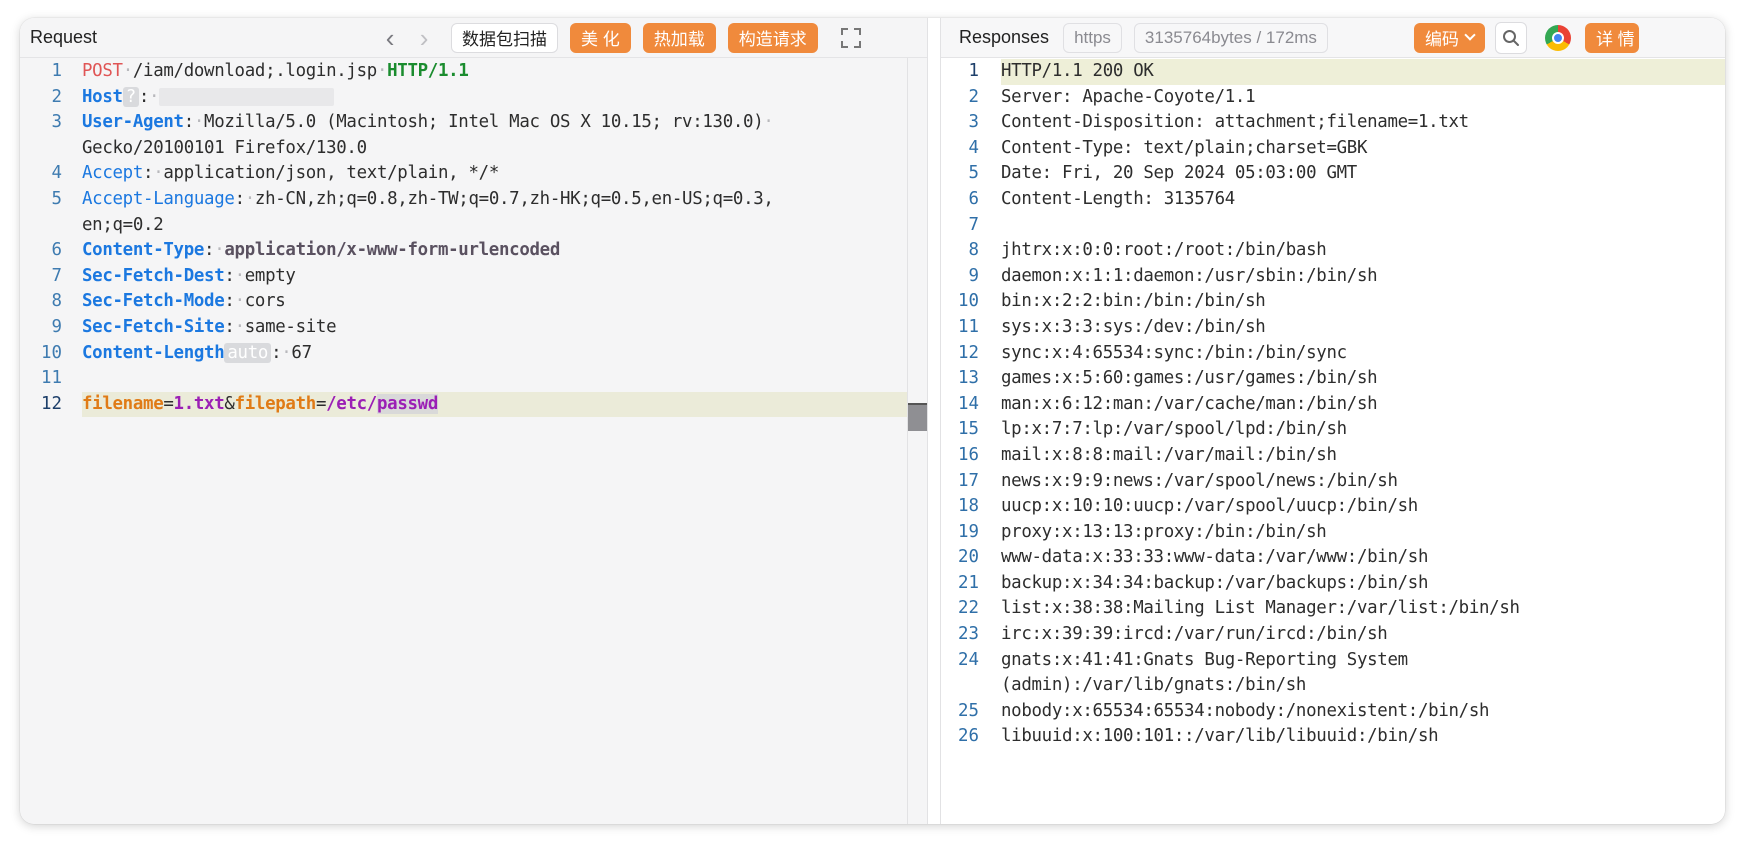 The height and width of the screenshot is (842, 1745). I want to click on header-key: Accept-Language, so click(158, 198).